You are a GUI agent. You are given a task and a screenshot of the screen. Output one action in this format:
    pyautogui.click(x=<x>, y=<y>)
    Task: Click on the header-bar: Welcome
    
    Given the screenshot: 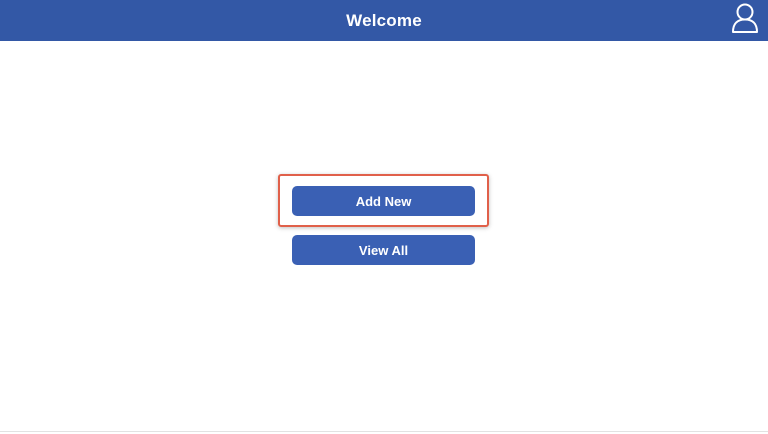 What is the action you would take?
    pyautogui.click(x=384, y=20)
    